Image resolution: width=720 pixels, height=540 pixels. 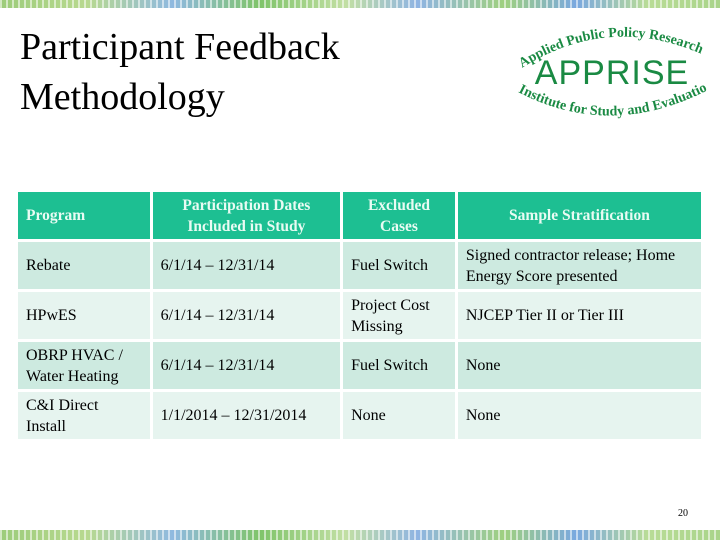 I want to click on cell-excluded: None, so click(x=400, y=417).